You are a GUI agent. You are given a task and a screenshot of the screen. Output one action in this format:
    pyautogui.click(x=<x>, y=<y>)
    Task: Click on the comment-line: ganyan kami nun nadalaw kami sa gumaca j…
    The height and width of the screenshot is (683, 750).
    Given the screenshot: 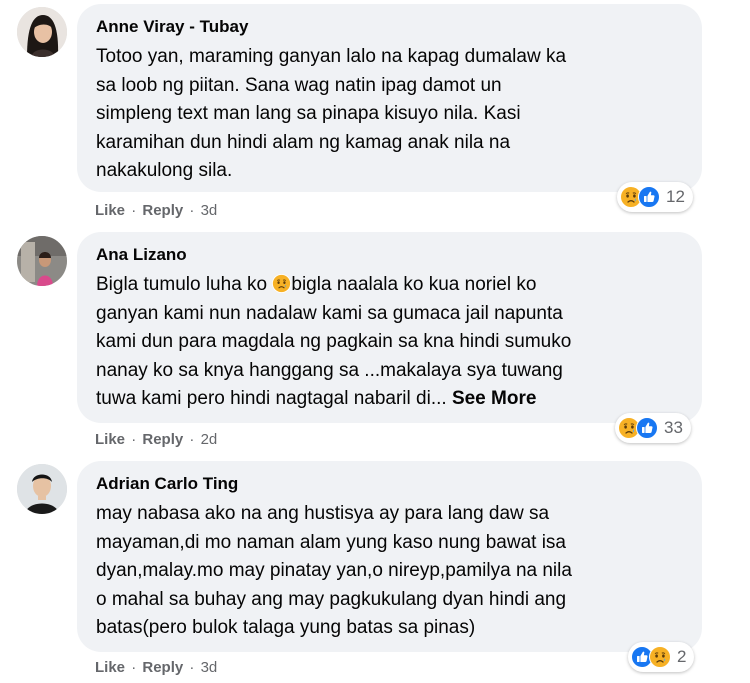 What is the action you would take?
    pyautogui.click(x=329, y=313)
    